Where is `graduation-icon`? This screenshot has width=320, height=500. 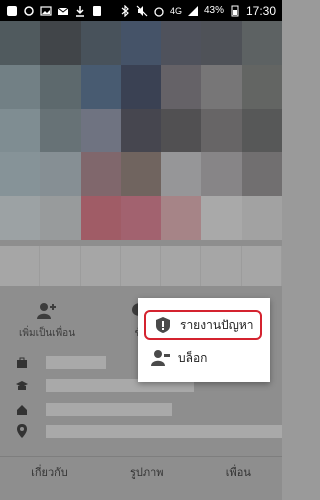 graduation-icon is located at coordinates (22, 385).